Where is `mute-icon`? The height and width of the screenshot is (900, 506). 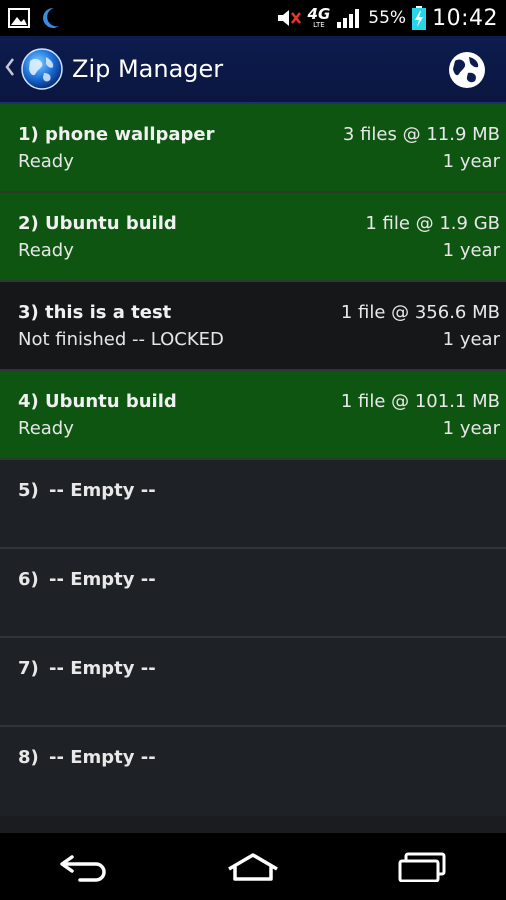
mute-icon is located at coordinates (289, 18).